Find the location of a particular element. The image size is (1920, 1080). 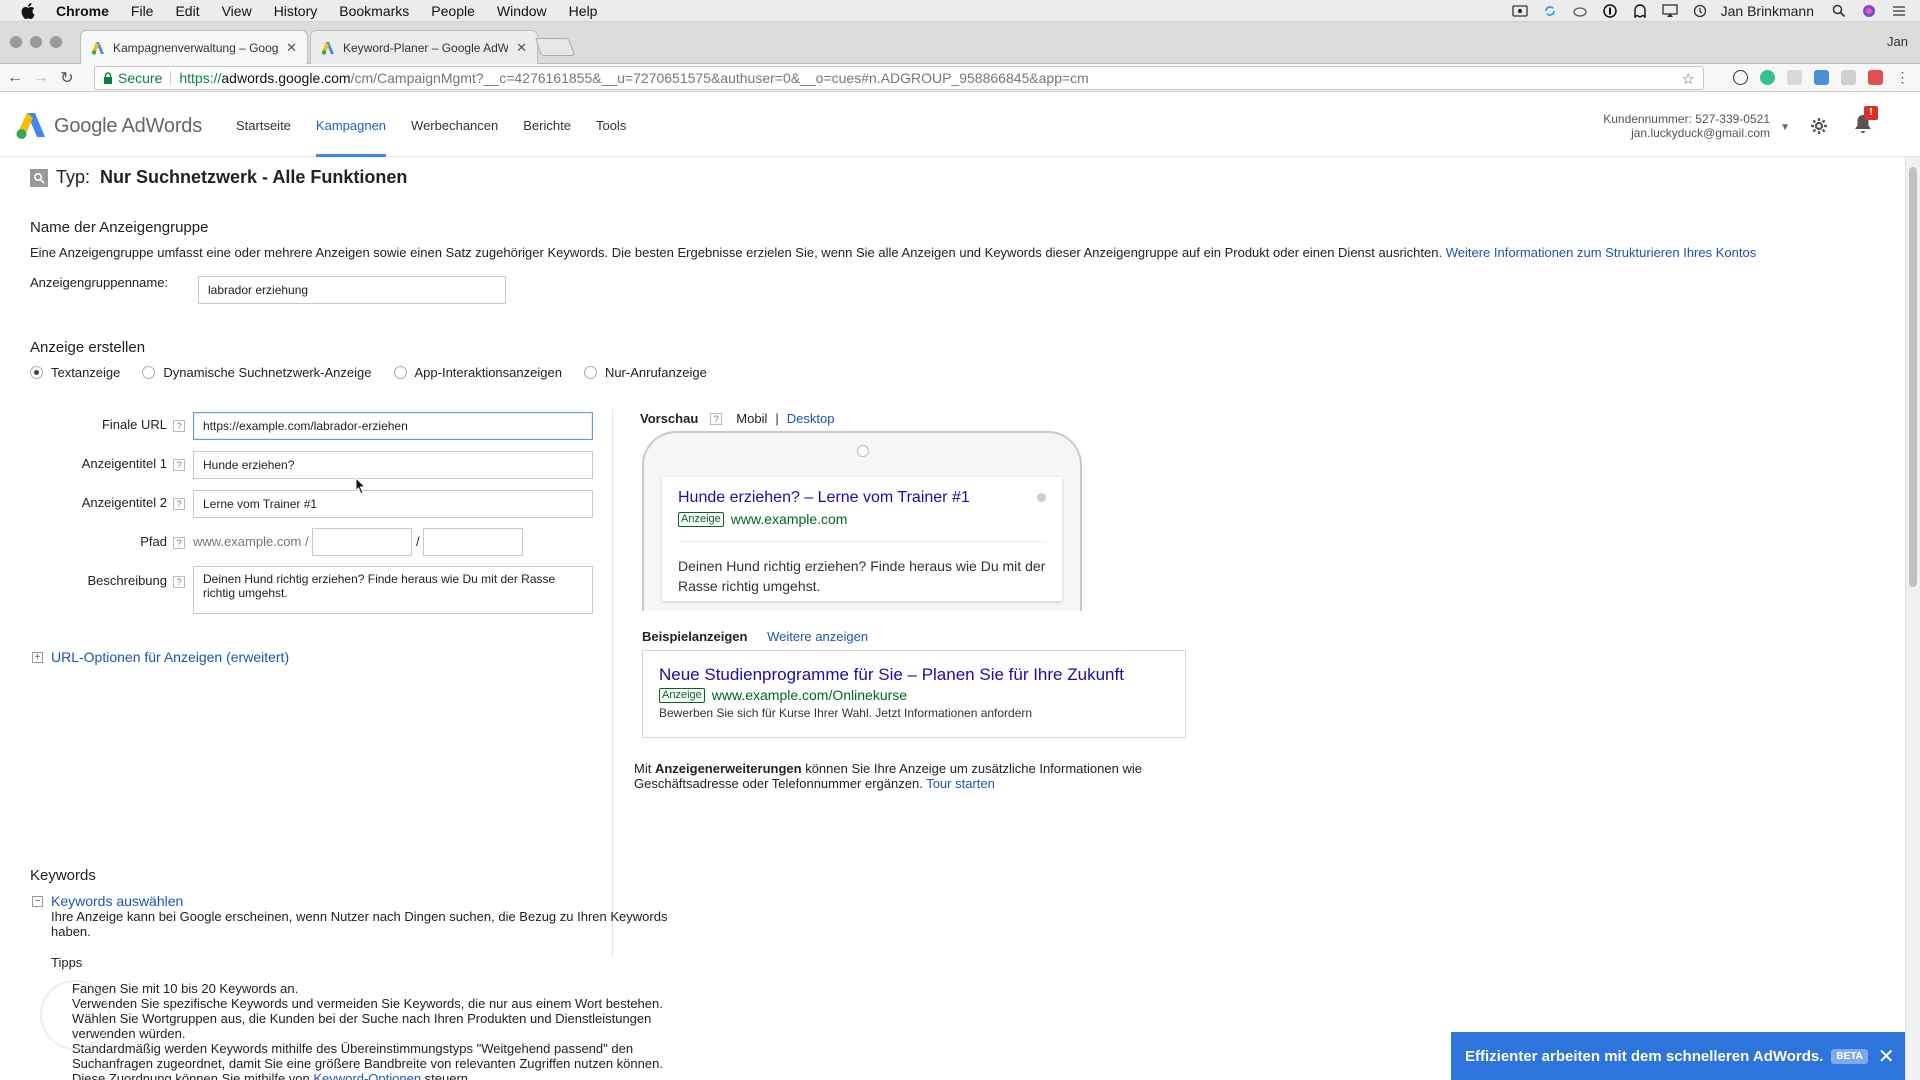

tab-kampagnenverwaltung: Kampagnenverwaltung – Goog ✕ is located at coordinates (194, 47).